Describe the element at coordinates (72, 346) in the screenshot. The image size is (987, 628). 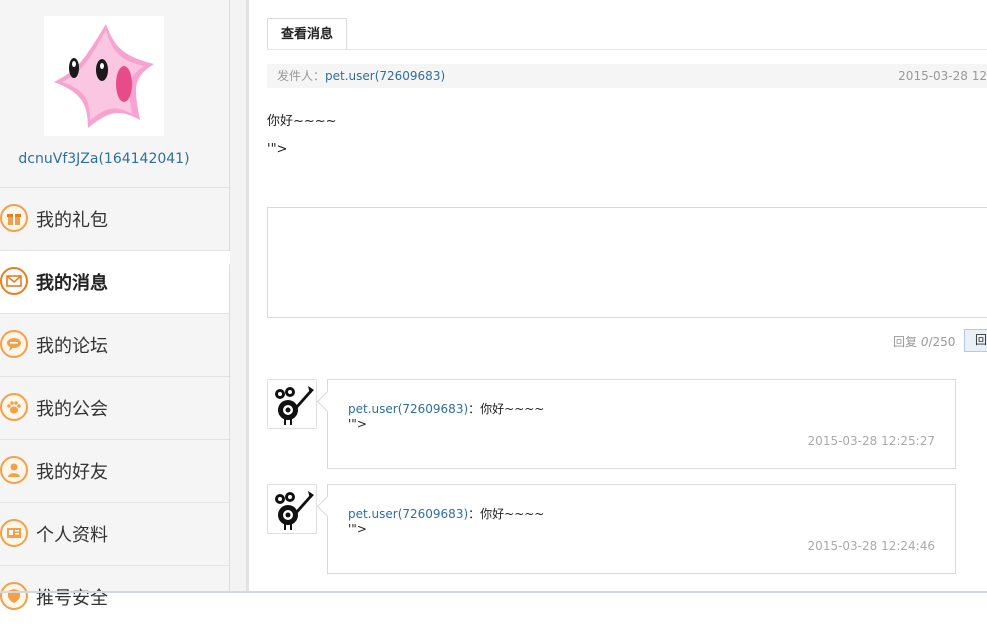
I see `sidebar-item-label: 我的论坛` at that location.